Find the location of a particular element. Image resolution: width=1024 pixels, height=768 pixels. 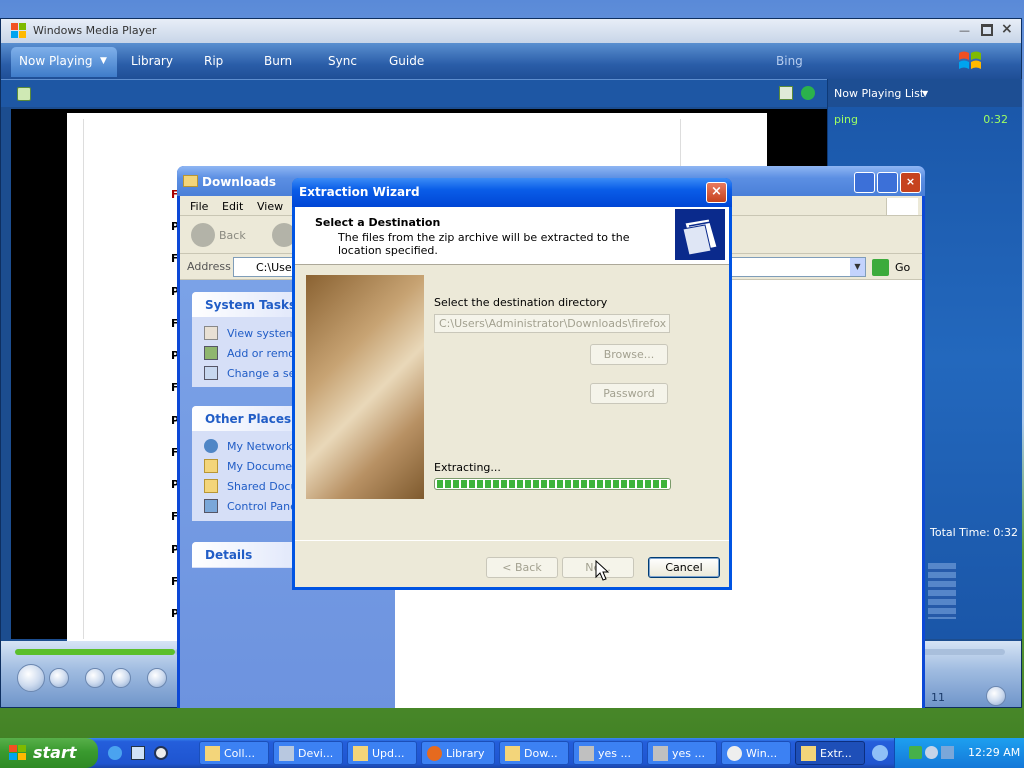

media-player-title: Windows Media Player is located at coordinates (95, 30).